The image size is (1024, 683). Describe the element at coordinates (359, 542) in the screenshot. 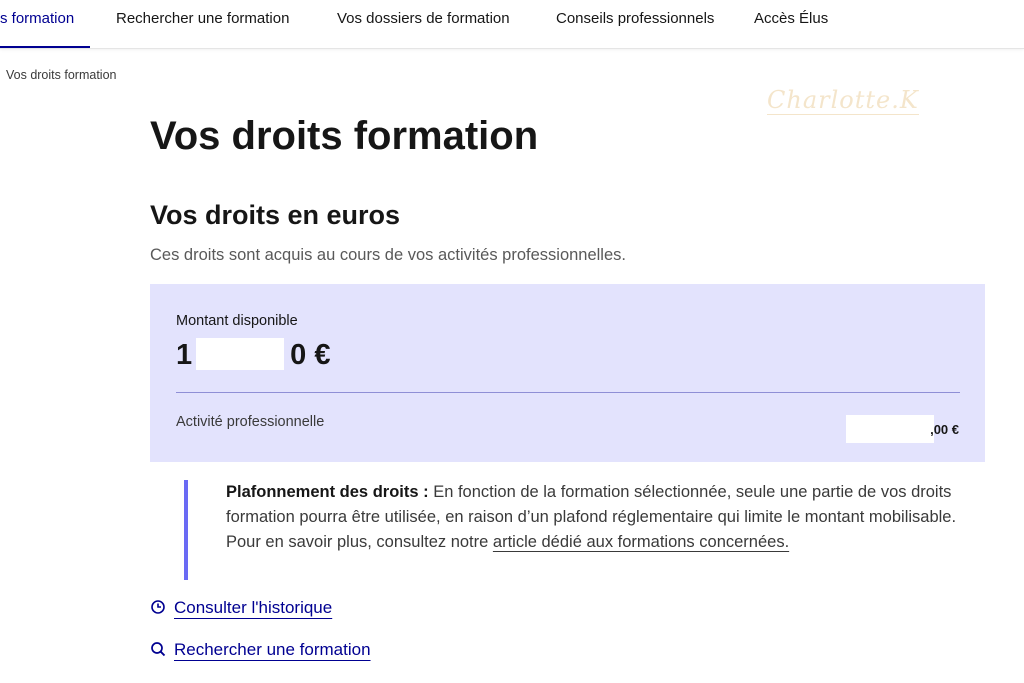

I see `notice-more-text: Pour en savoir plus, consultez notre` at that location.